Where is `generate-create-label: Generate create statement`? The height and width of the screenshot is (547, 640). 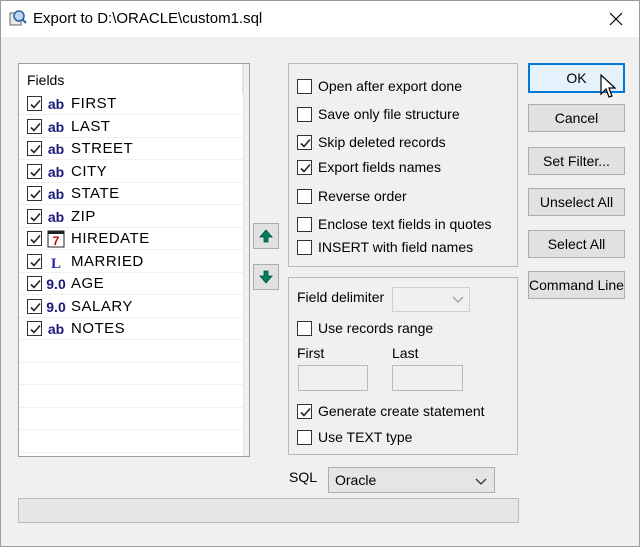
generate-create-label: Generate create statement is located at coordinates (401, 411).